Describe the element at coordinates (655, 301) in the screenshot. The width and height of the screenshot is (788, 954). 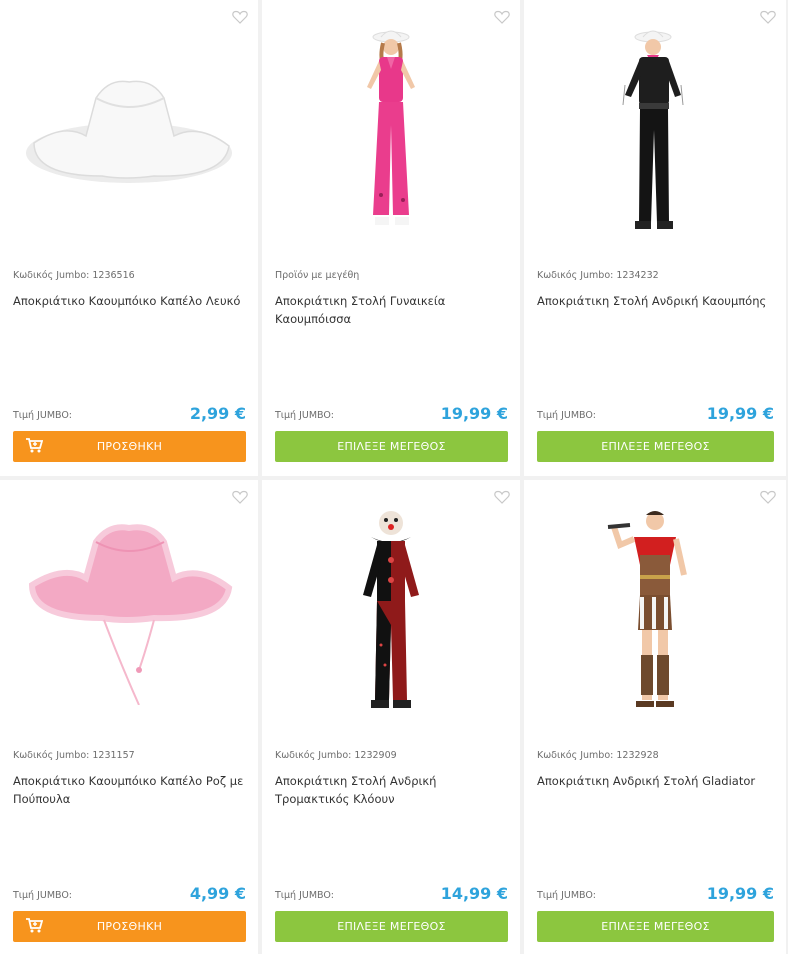
I see `product-name: Αποκριάτικη Στολή Ανδρική Καουμπόης` at that location.